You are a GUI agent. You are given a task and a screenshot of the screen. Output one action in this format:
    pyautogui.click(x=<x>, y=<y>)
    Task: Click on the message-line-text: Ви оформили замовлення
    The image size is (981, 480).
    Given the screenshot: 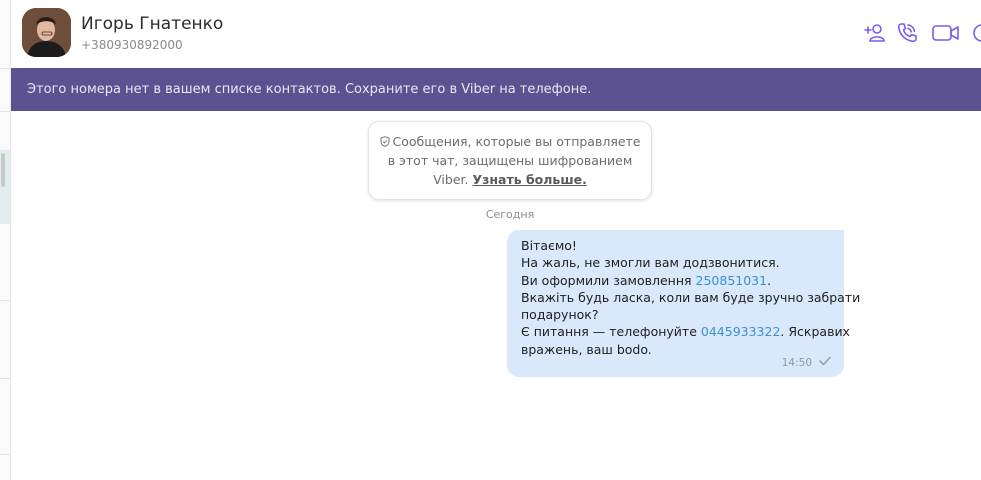 What is the action you would take?
    pyautogui.click(x=606, y=280)
    